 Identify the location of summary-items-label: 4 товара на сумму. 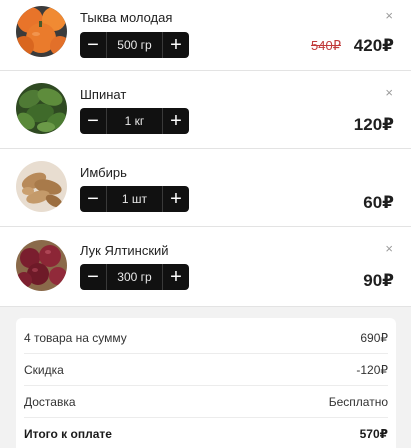
(75, 337).